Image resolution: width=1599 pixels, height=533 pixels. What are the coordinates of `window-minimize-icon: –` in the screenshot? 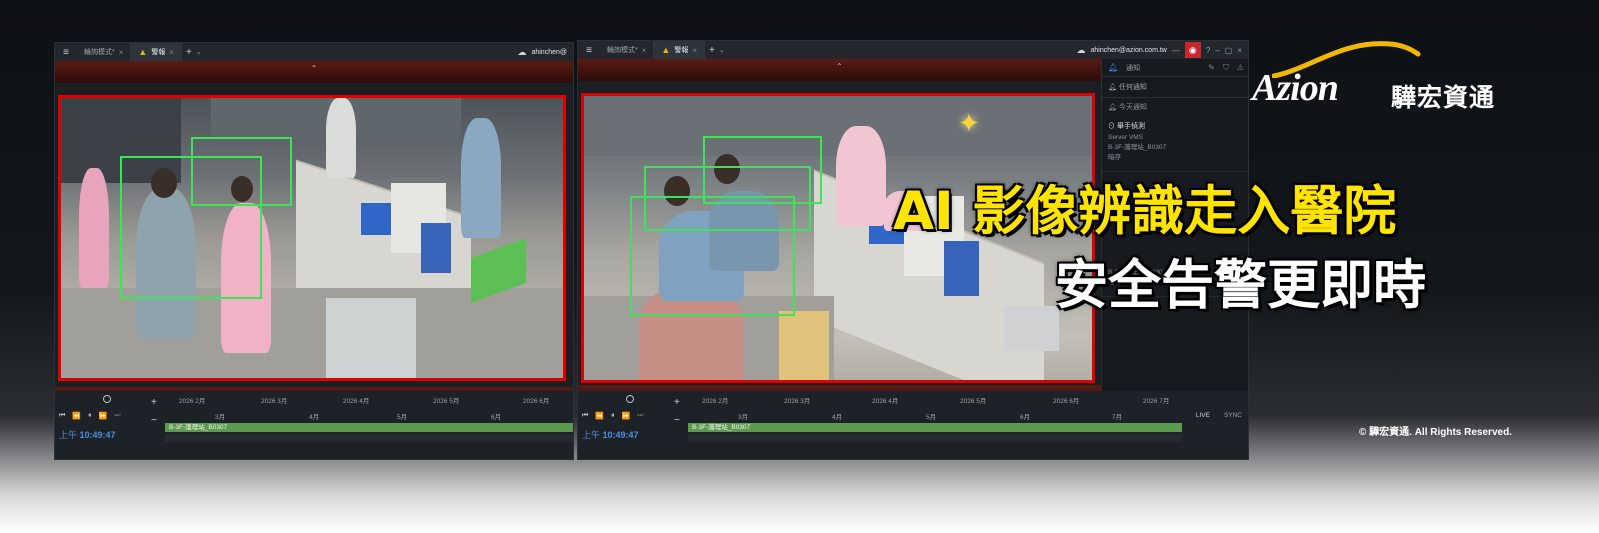 It's located at (1217, 50).